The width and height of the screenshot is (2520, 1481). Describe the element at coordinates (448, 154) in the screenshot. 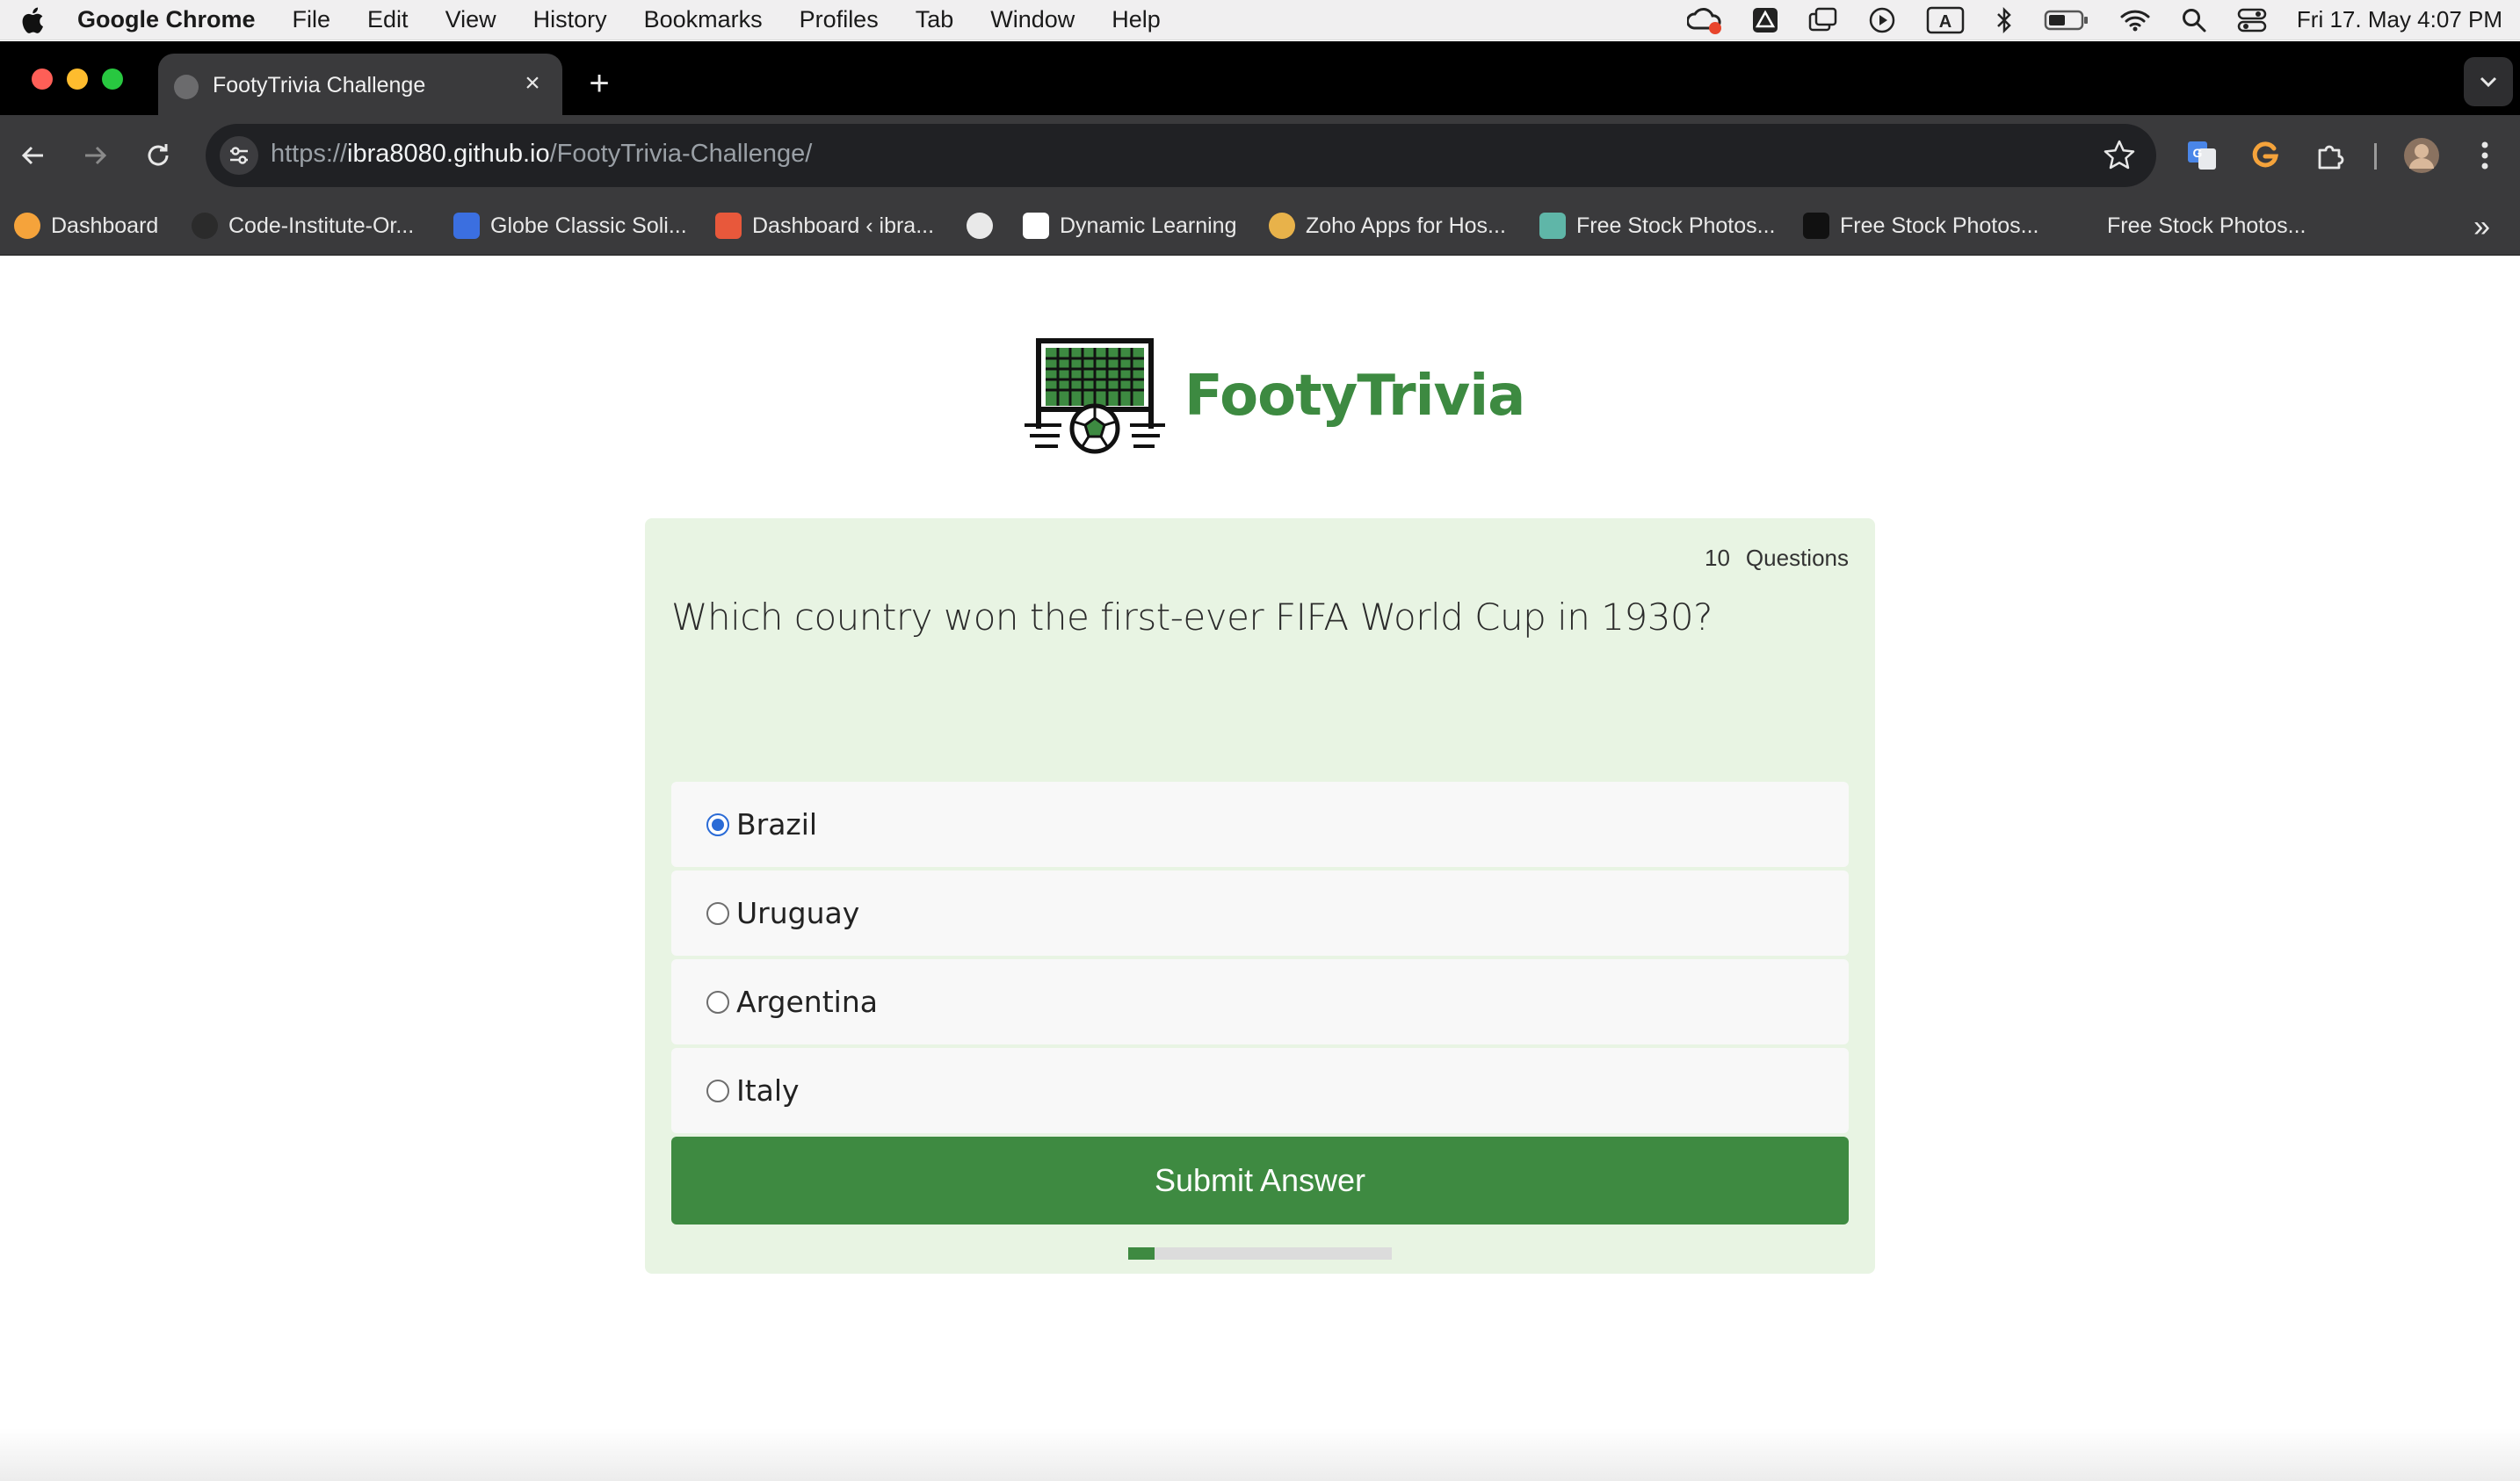

I see `url-host: ibra8080.github.io` at that location.